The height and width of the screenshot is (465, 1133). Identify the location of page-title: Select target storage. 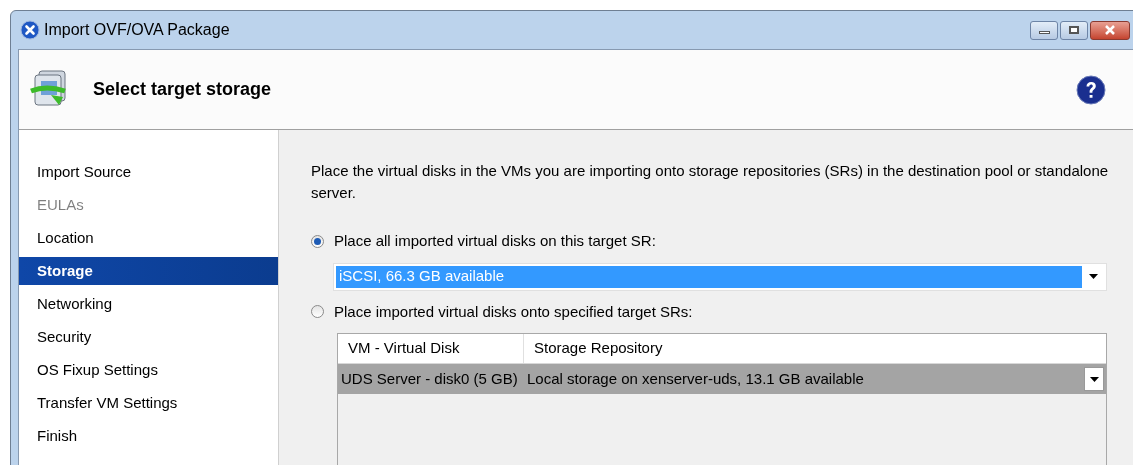
(182, 89).